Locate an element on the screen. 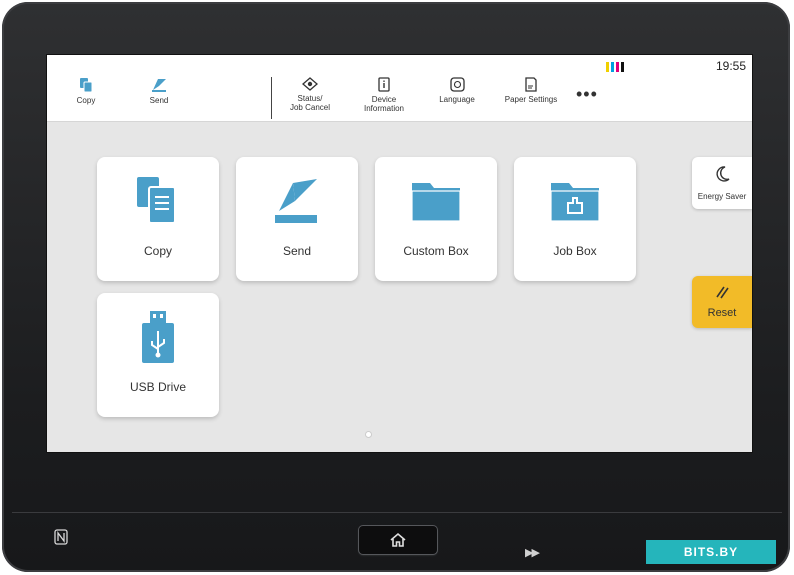  usb-drive-tile: USB Drive is located at coordinates (158, 355).